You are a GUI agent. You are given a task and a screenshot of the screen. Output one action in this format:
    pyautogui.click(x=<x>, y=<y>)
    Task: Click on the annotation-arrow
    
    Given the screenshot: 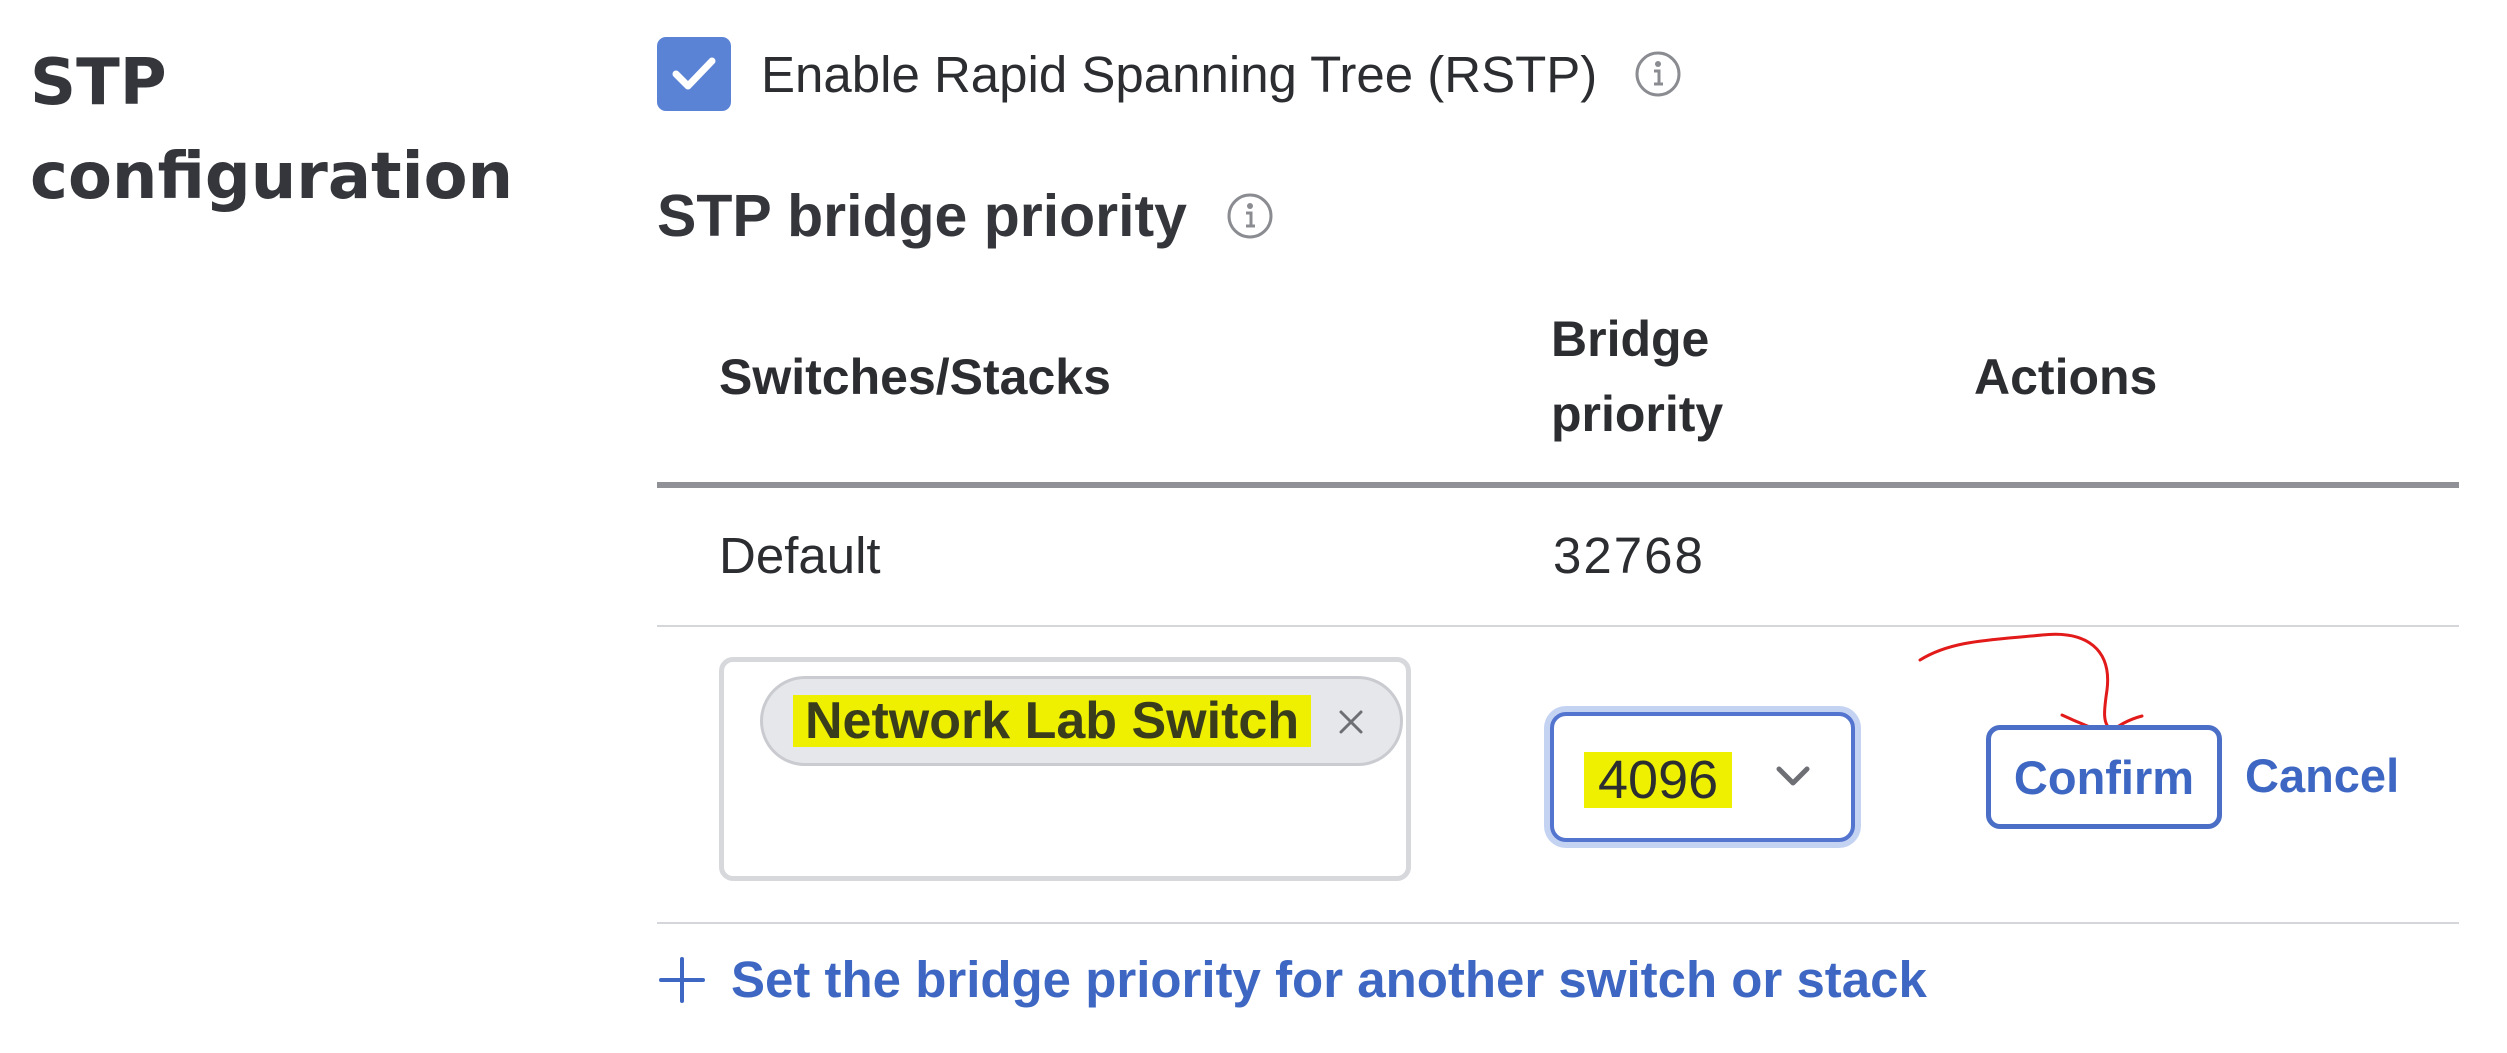 What is the action you would take?
    pyautogui.click(x=2031, y=684)
    